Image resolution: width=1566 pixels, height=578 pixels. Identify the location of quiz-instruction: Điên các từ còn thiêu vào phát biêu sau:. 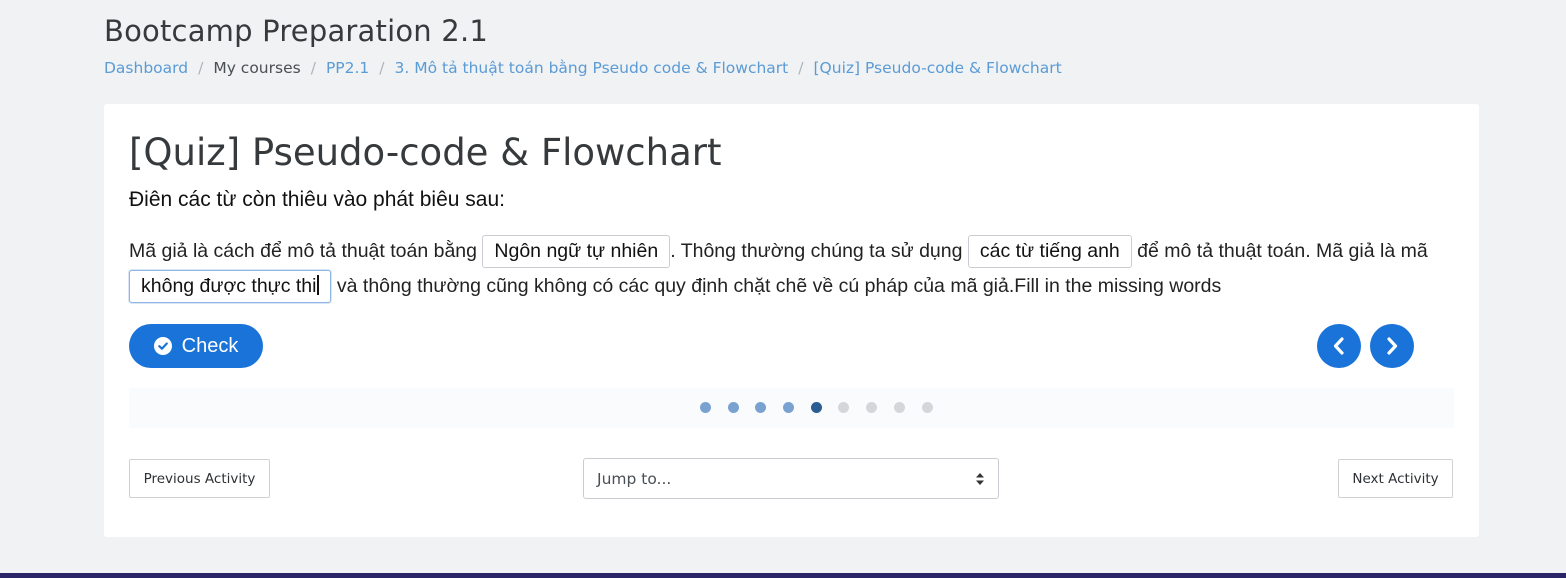
(317, 199).